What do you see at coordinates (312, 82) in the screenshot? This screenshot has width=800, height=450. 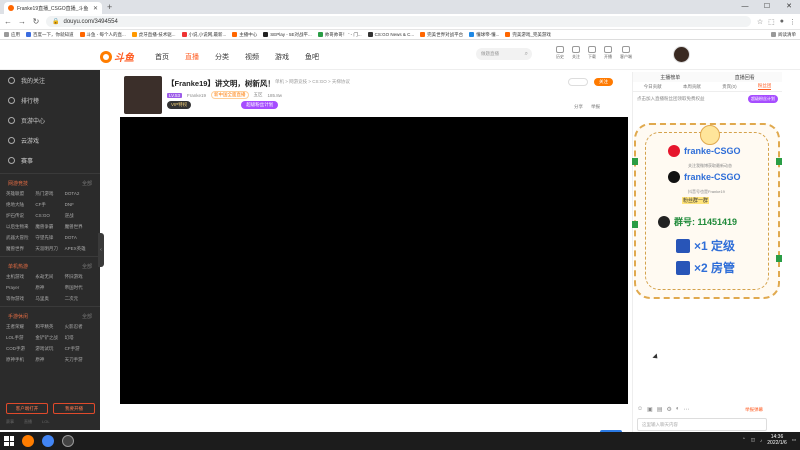 I see `room-category: 单机 > 网游竞技 > CS:GO > 天梯协议` at bounding box center [312, 82].